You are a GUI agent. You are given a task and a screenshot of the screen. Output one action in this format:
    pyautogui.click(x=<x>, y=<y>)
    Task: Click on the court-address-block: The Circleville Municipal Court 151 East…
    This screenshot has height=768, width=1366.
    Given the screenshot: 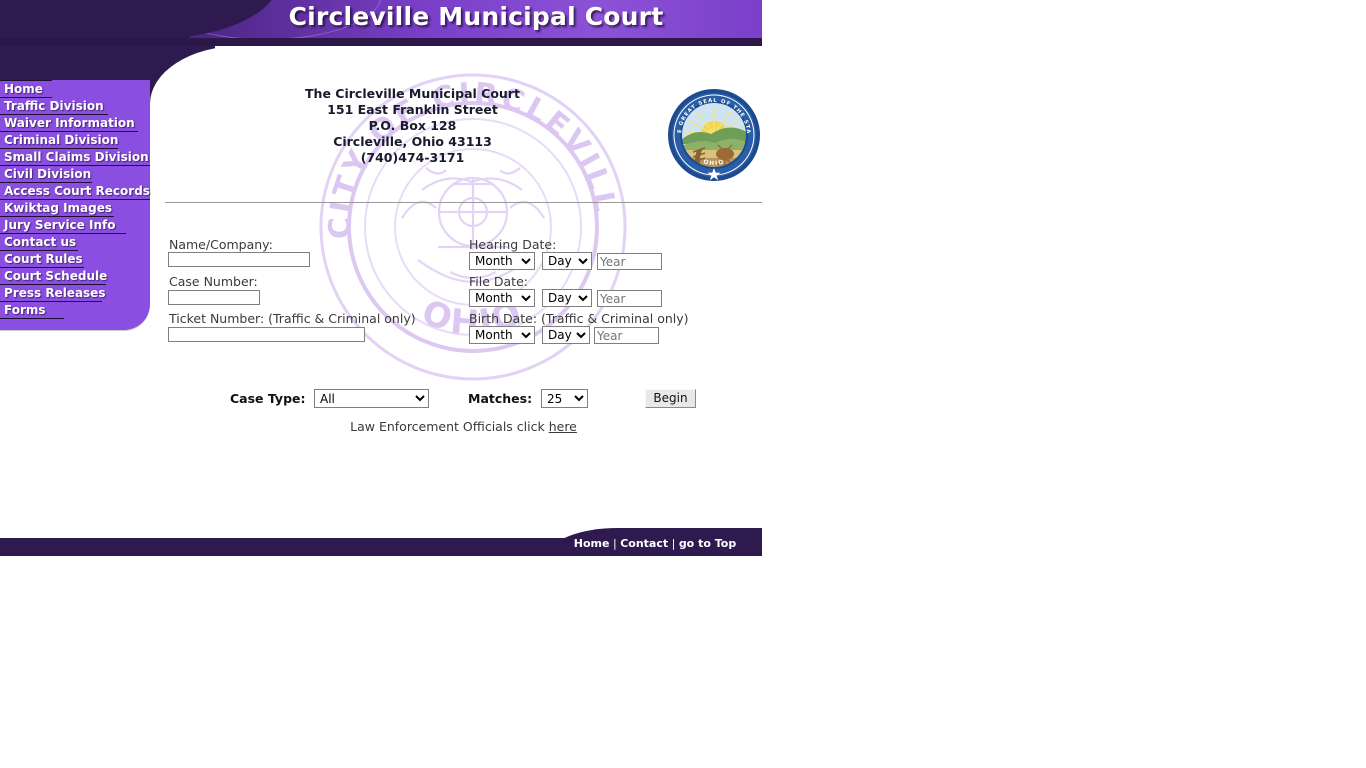 What is the action you would take?
    pyautogui.click(x=412, y=126)
    